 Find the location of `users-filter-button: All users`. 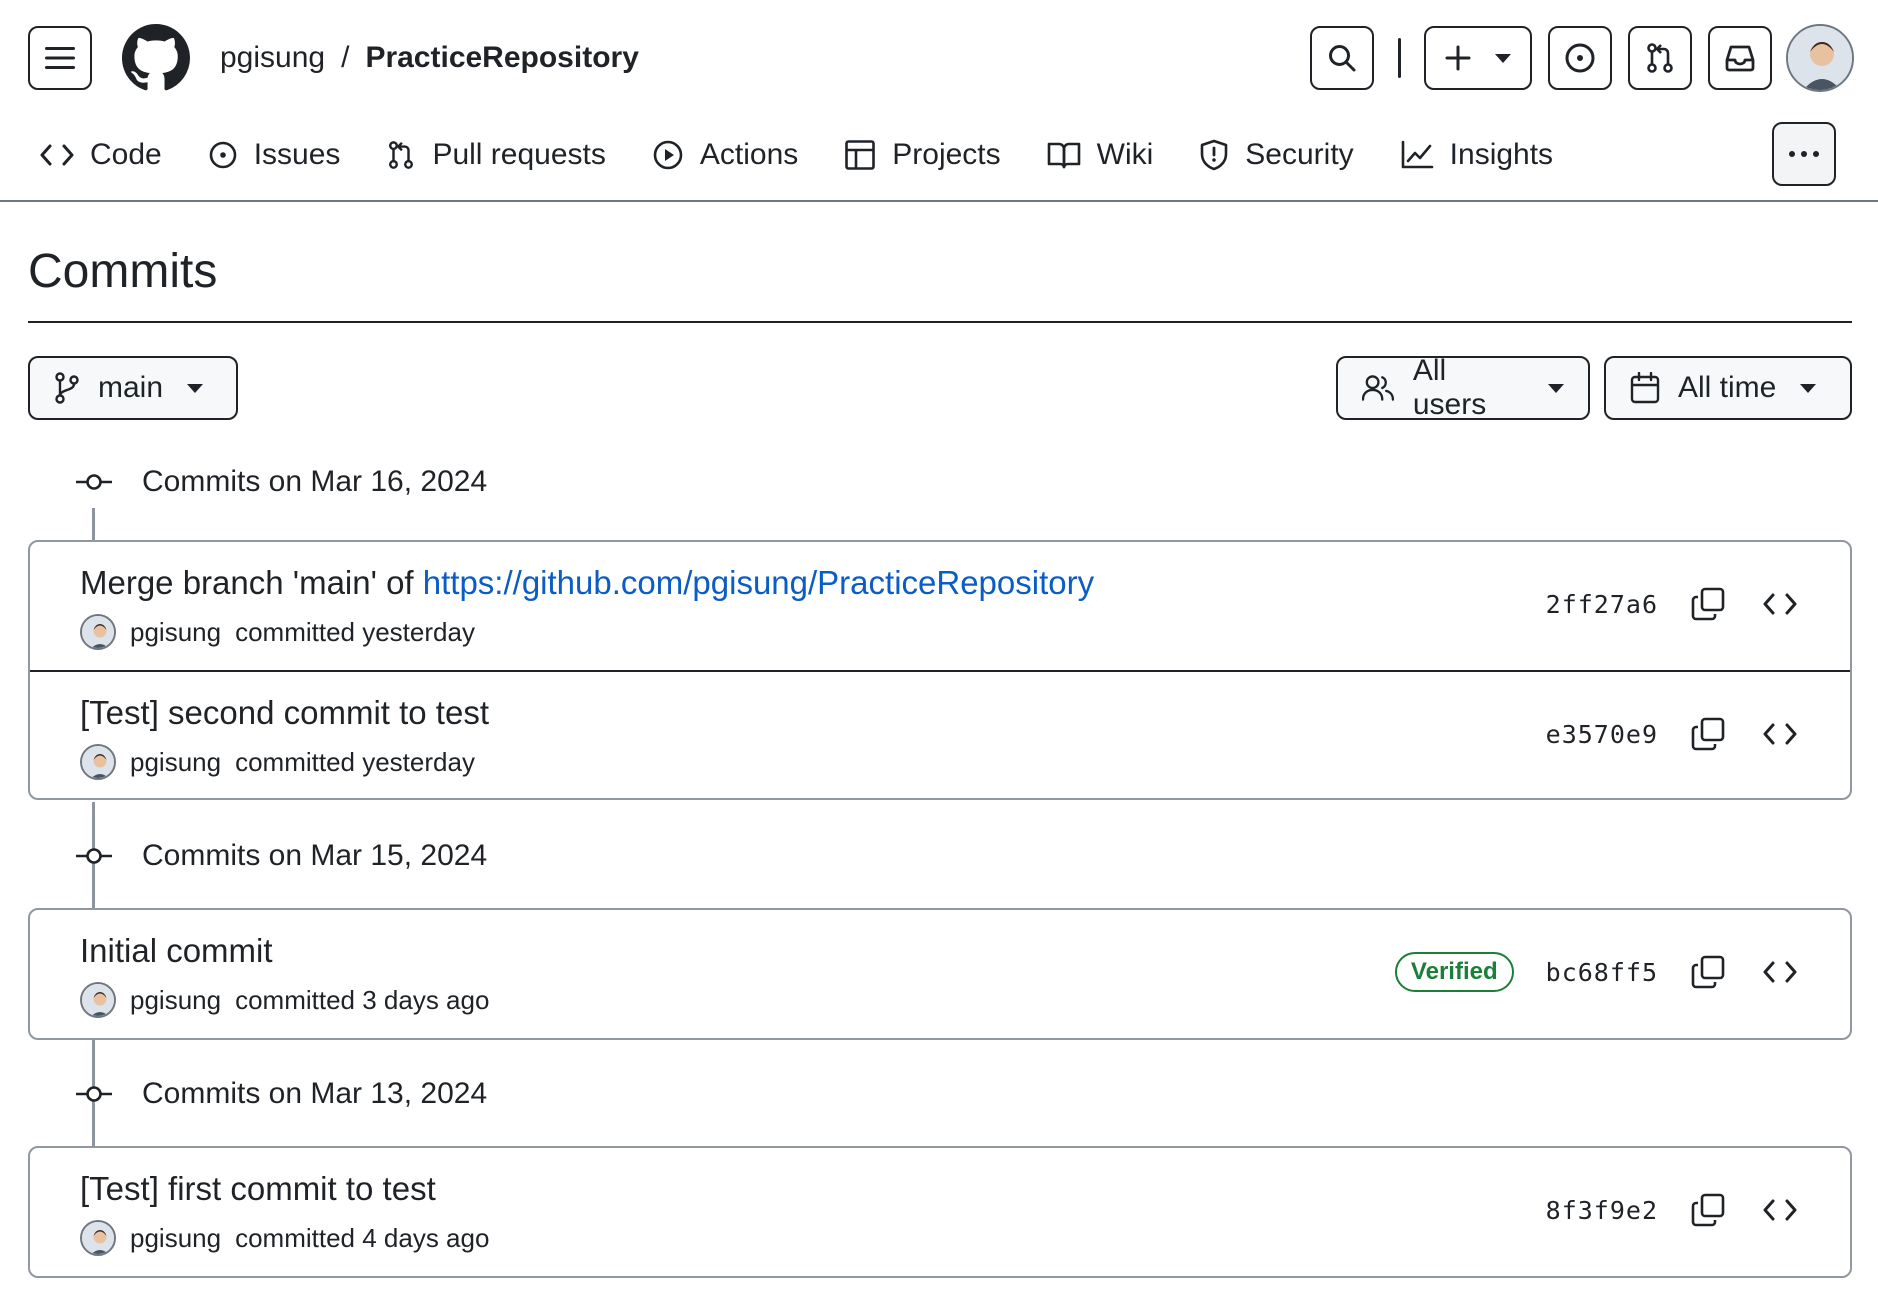

users-filter-button: All users is located at coordinates (1463, 387).